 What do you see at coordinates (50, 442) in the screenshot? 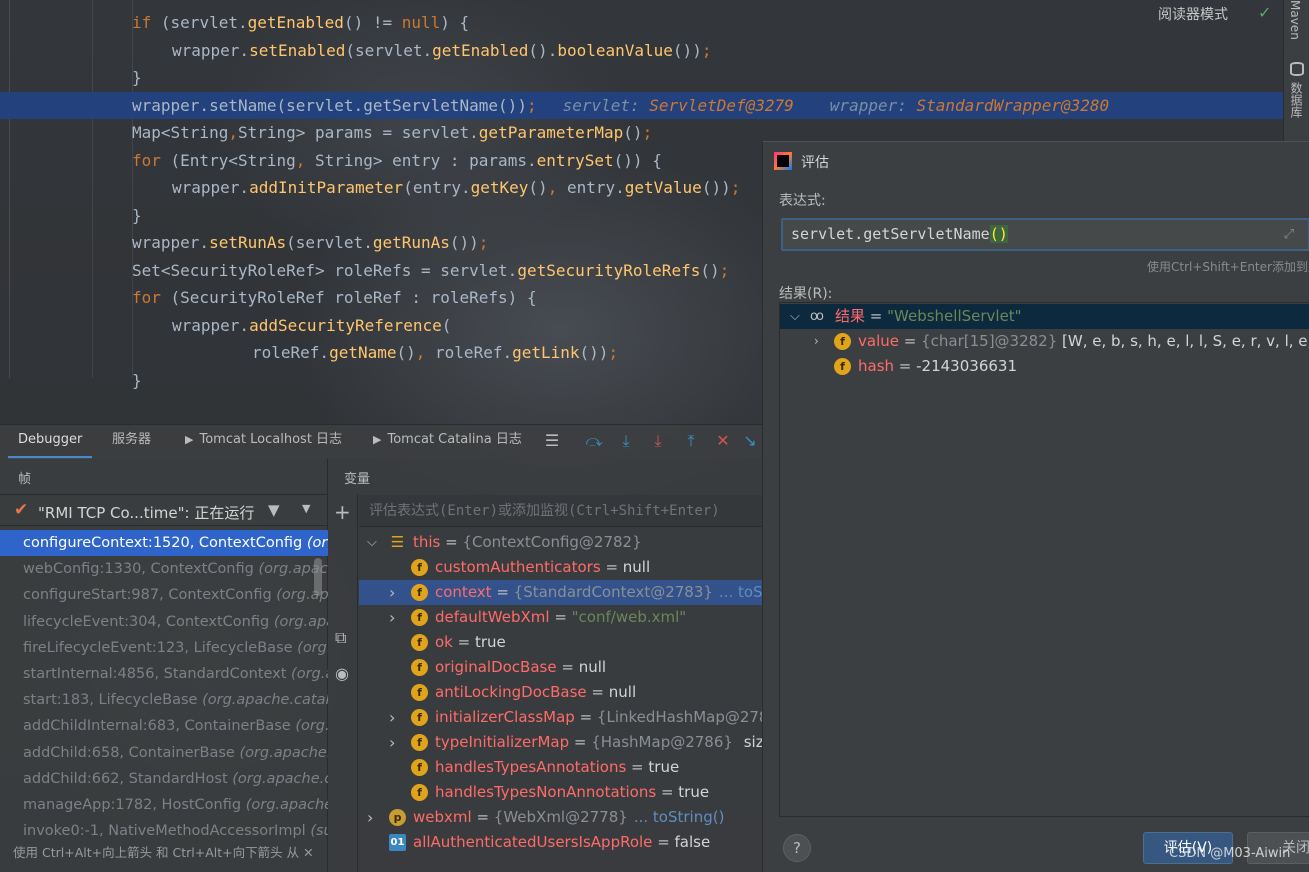
I see `tab-debugger: Debugger` at bounding box center [50, 442].